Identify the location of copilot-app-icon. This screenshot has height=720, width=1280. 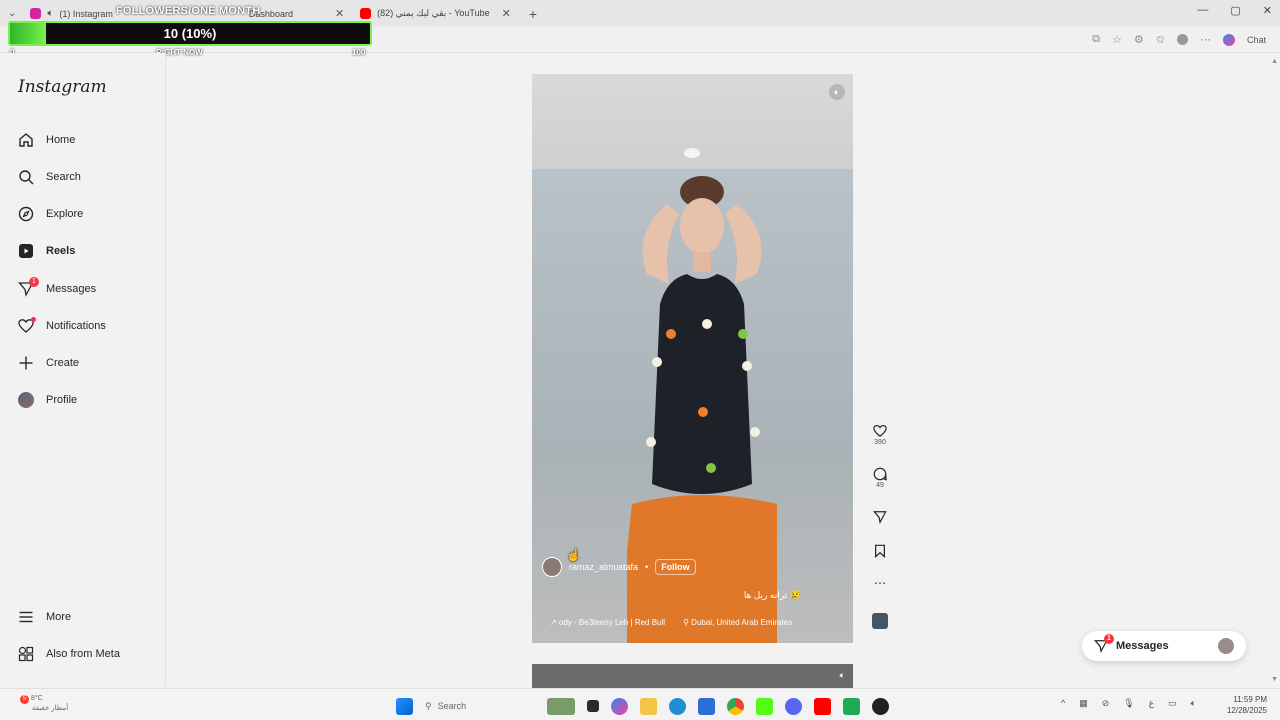
(619, 706).